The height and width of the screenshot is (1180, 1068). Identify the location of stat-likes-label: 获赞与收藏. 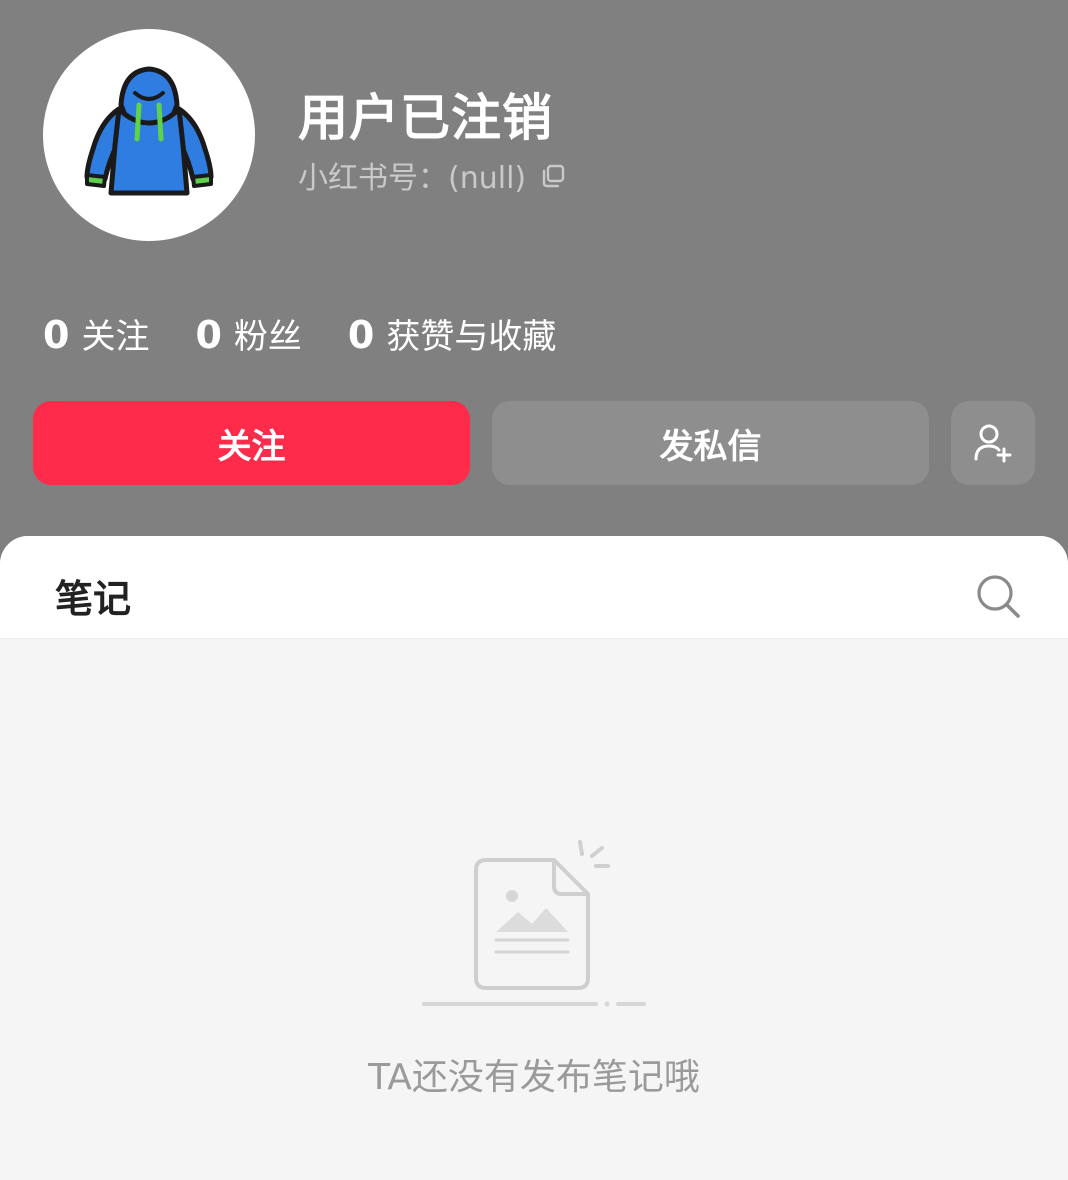
(471, 336).